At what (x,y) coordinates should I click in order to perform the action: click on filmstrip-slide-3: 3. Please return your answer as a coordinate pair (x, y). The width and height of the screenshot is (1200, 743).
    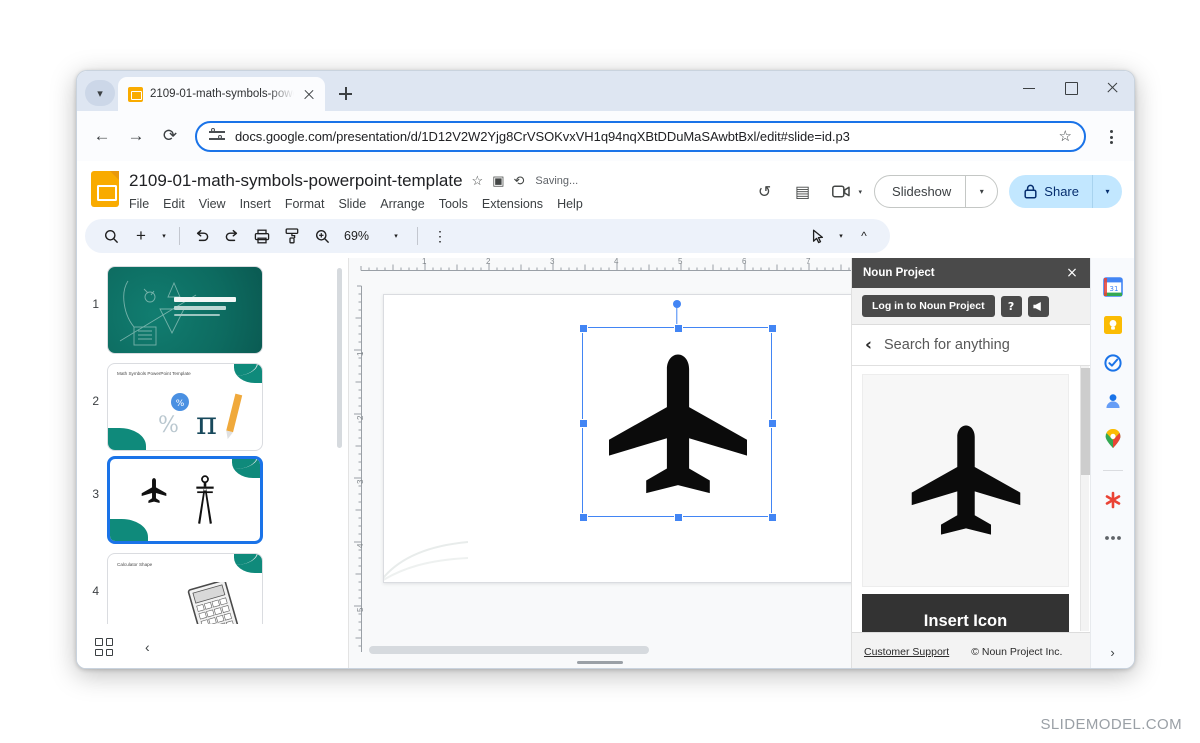
    Looking at the image, I should click on (208, 500).